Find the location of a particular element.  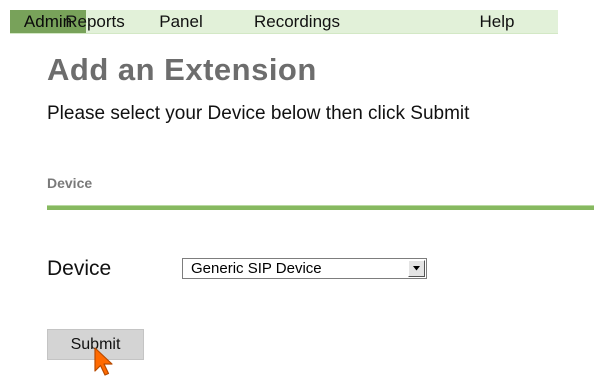

select-dropdown-button is located at coordinates (416, 268).